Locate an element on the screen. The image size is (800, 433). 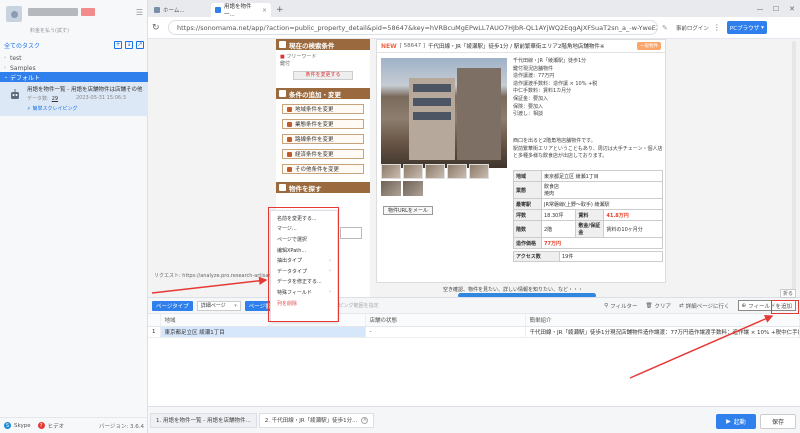
pc-browser-label: PCブラウザ is located at coordinates (744, 28).